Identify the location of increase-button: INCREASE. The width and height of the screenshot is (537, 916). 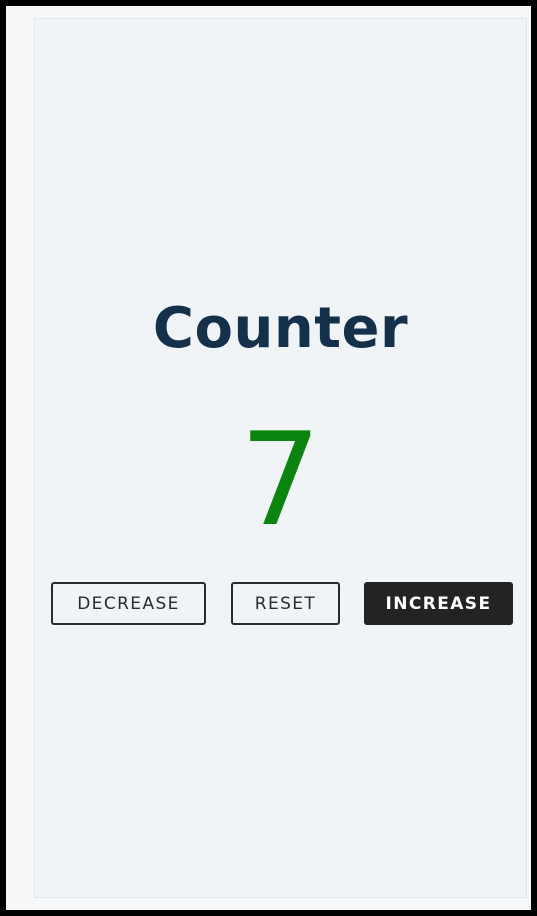
(438, 603).